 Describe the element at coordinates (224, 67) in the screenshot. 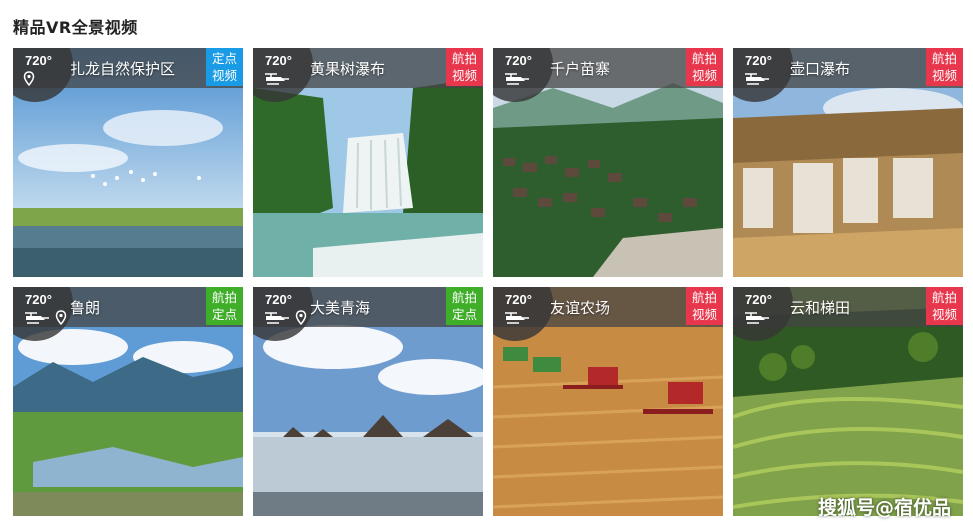

I see `type-badge: 定点 视频` at that location.